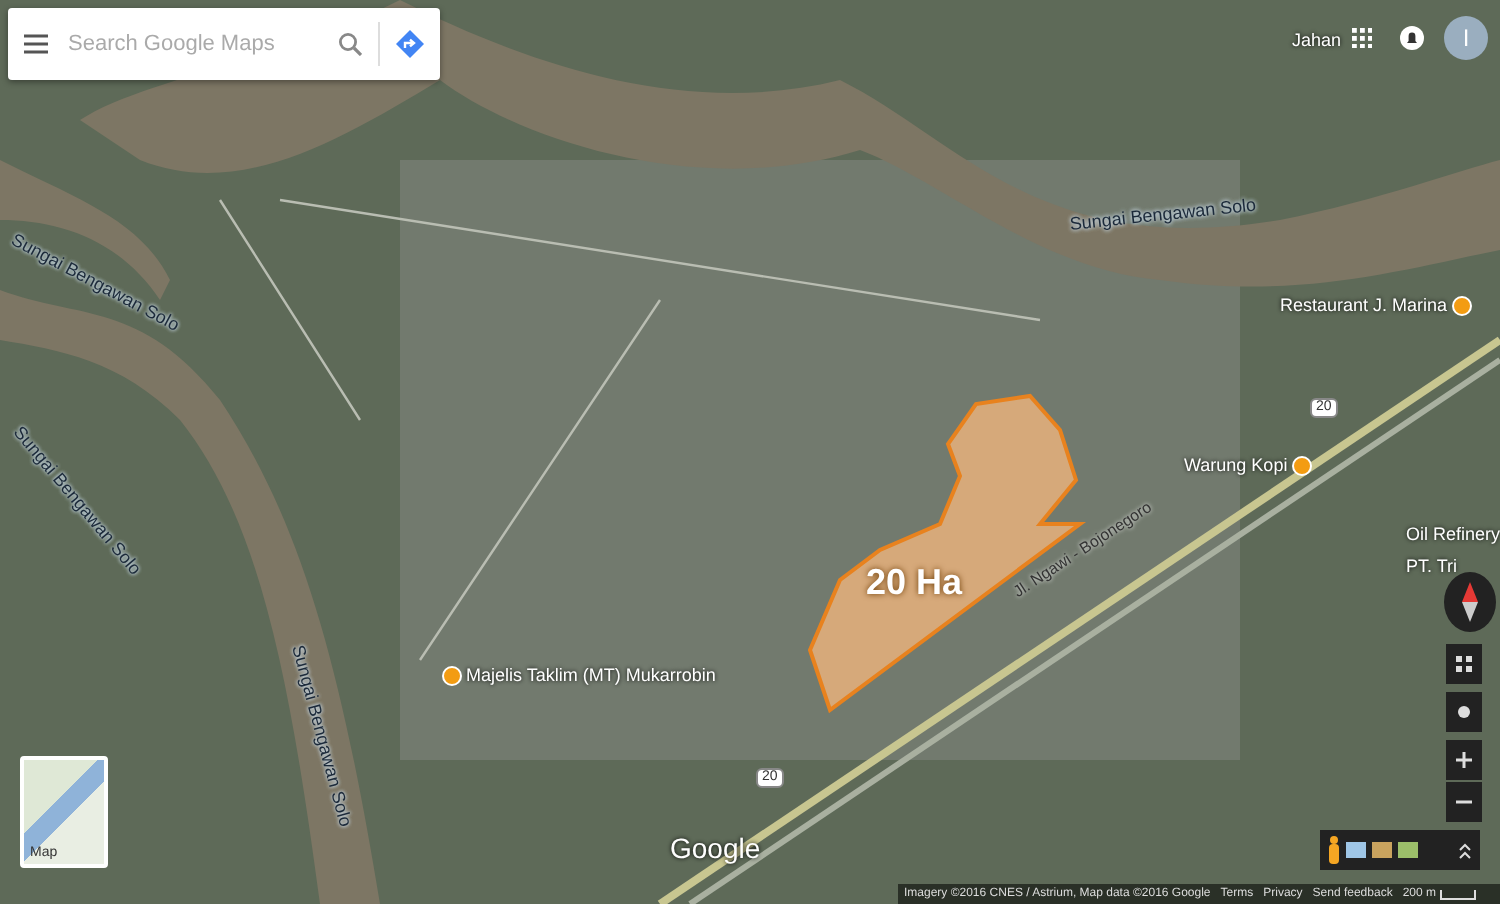 The image size is (1500, 904). I want to click on river-label: Sungai Bengawan Solo, so click(1163, 216).